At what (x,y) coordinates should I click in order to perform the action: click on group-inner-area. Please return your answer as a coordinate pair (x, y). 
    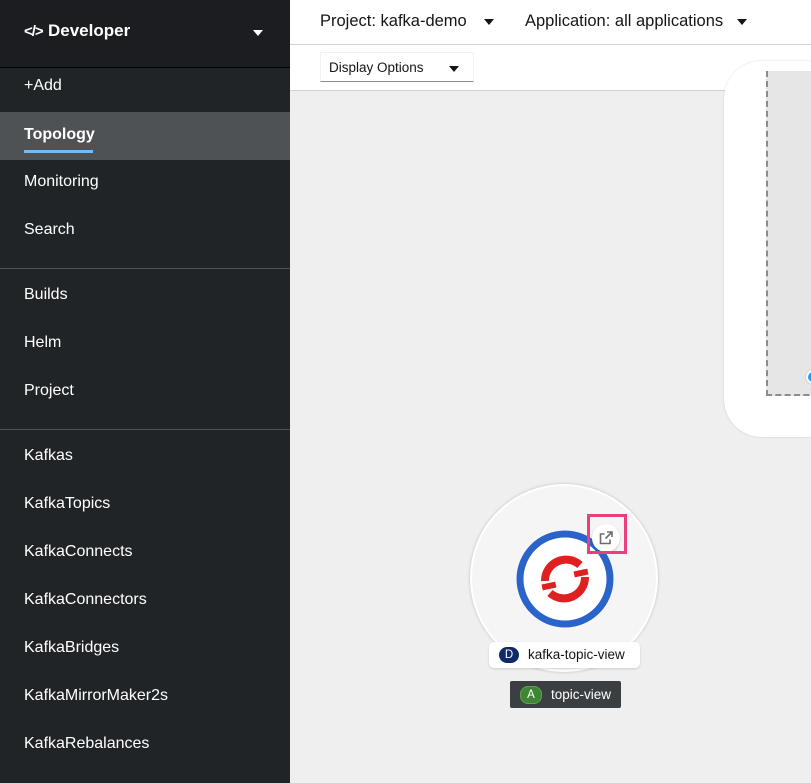
    Looking at the image, I should click on (788, 233).